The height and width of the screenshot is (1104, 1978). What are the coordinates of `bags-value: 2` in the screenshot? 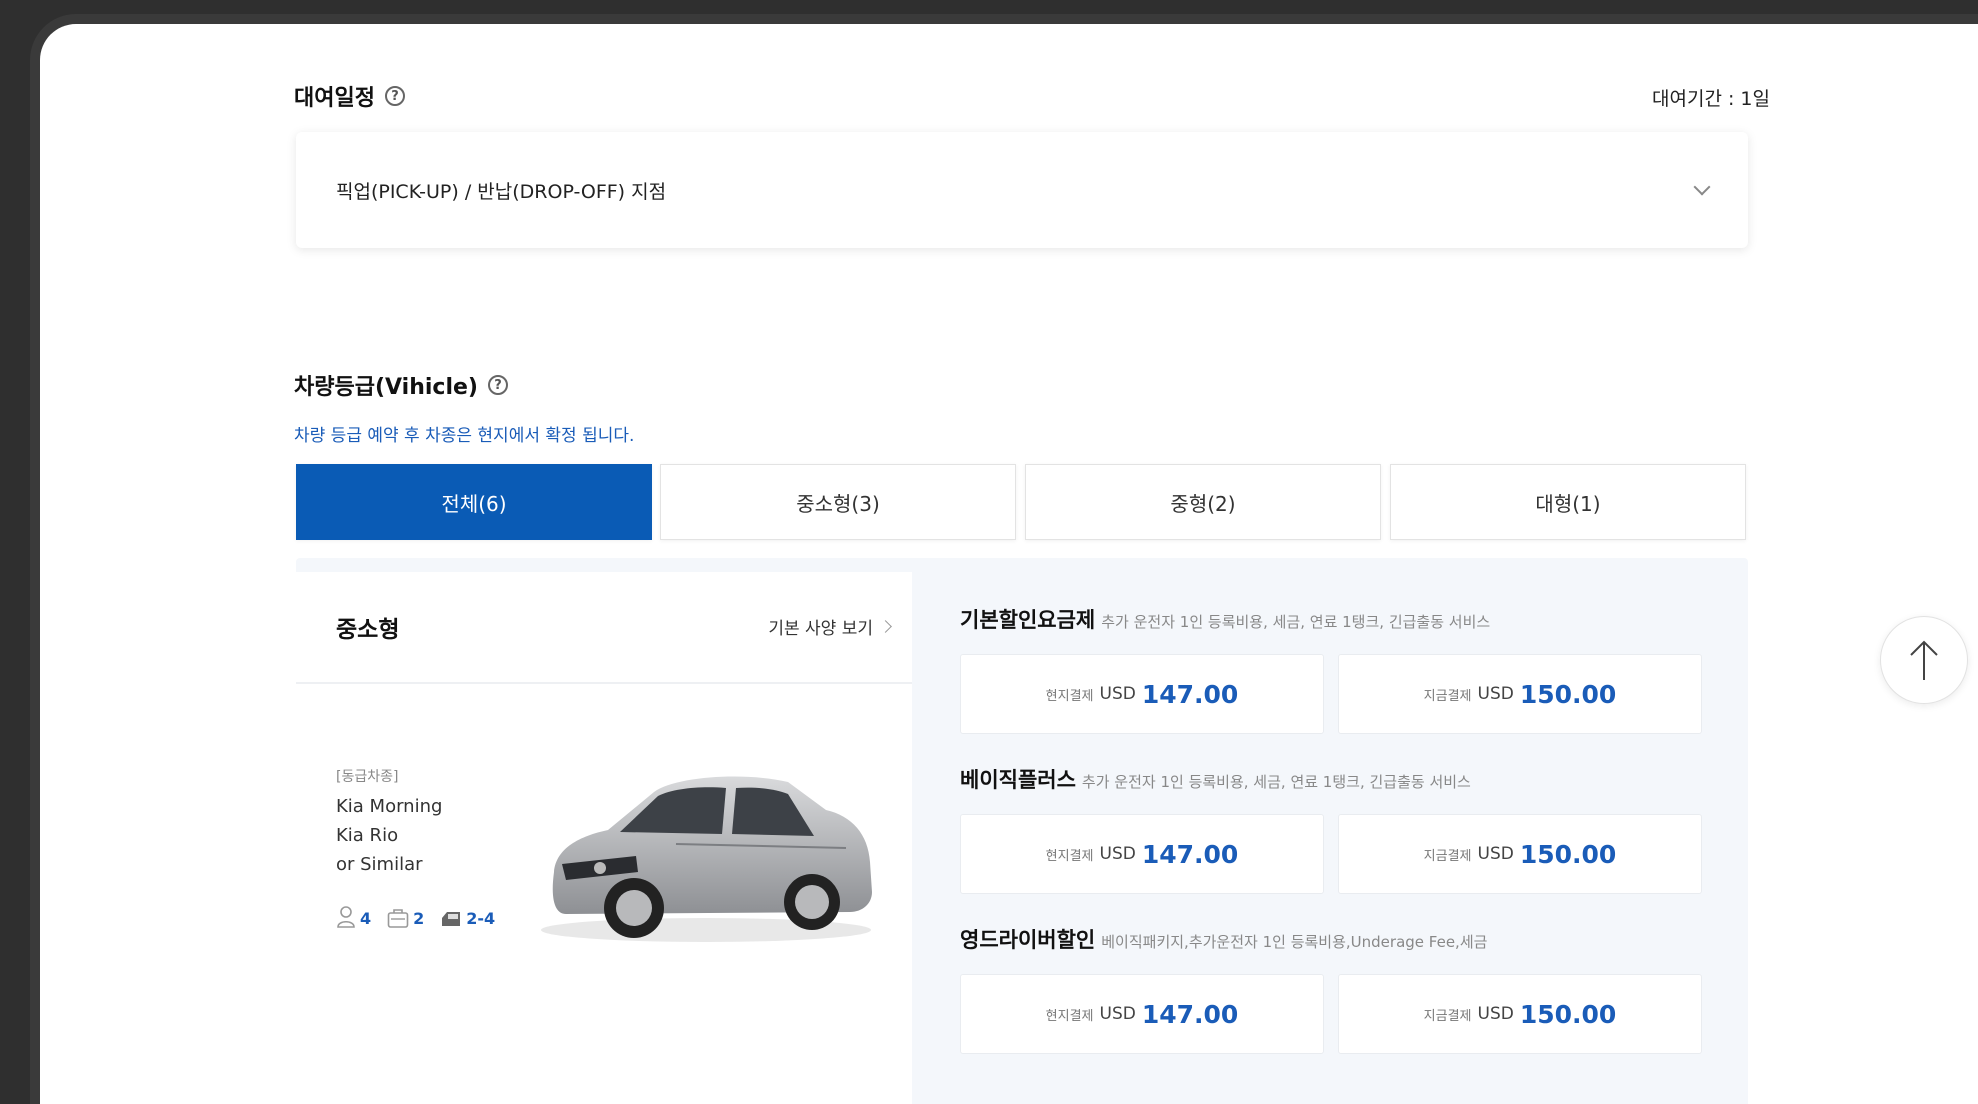 It's located at (419, 918).